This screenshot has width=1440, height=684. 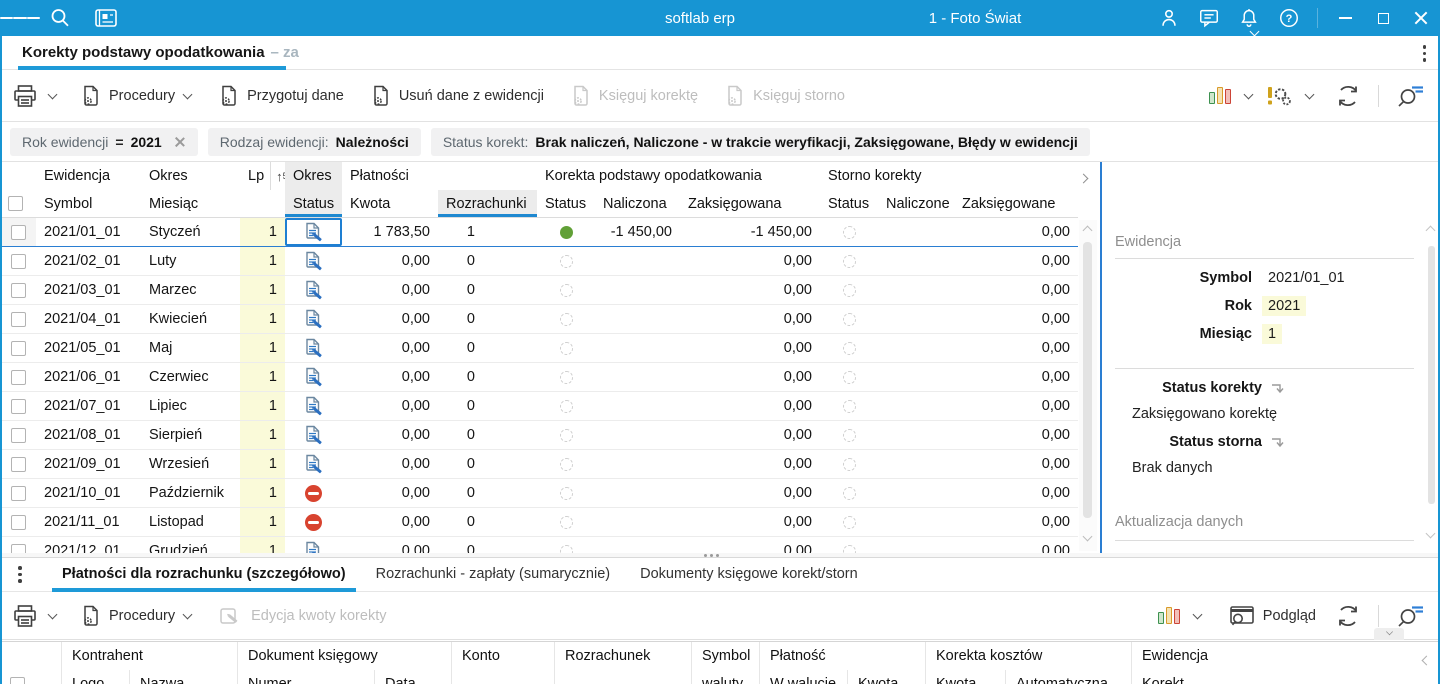 What do you see at coordinates (88, 176) in the screenshot?
I see `header-ewidencja: Ewidencja` at bounding box center [88, 176].